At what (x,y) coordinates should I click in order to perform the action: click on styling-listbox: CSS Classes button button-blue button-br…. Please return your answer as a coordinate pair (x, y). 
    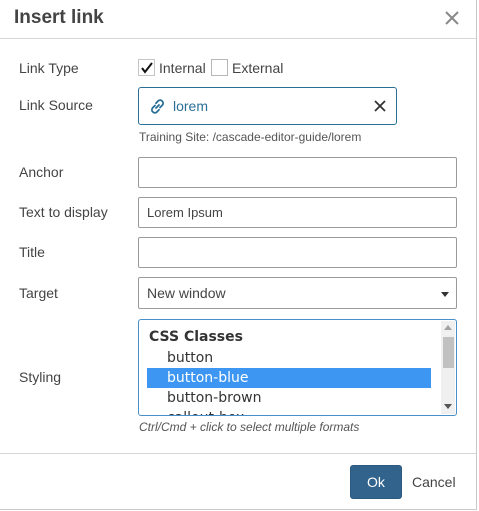
    Looking at the image, I should click on (297, 367).